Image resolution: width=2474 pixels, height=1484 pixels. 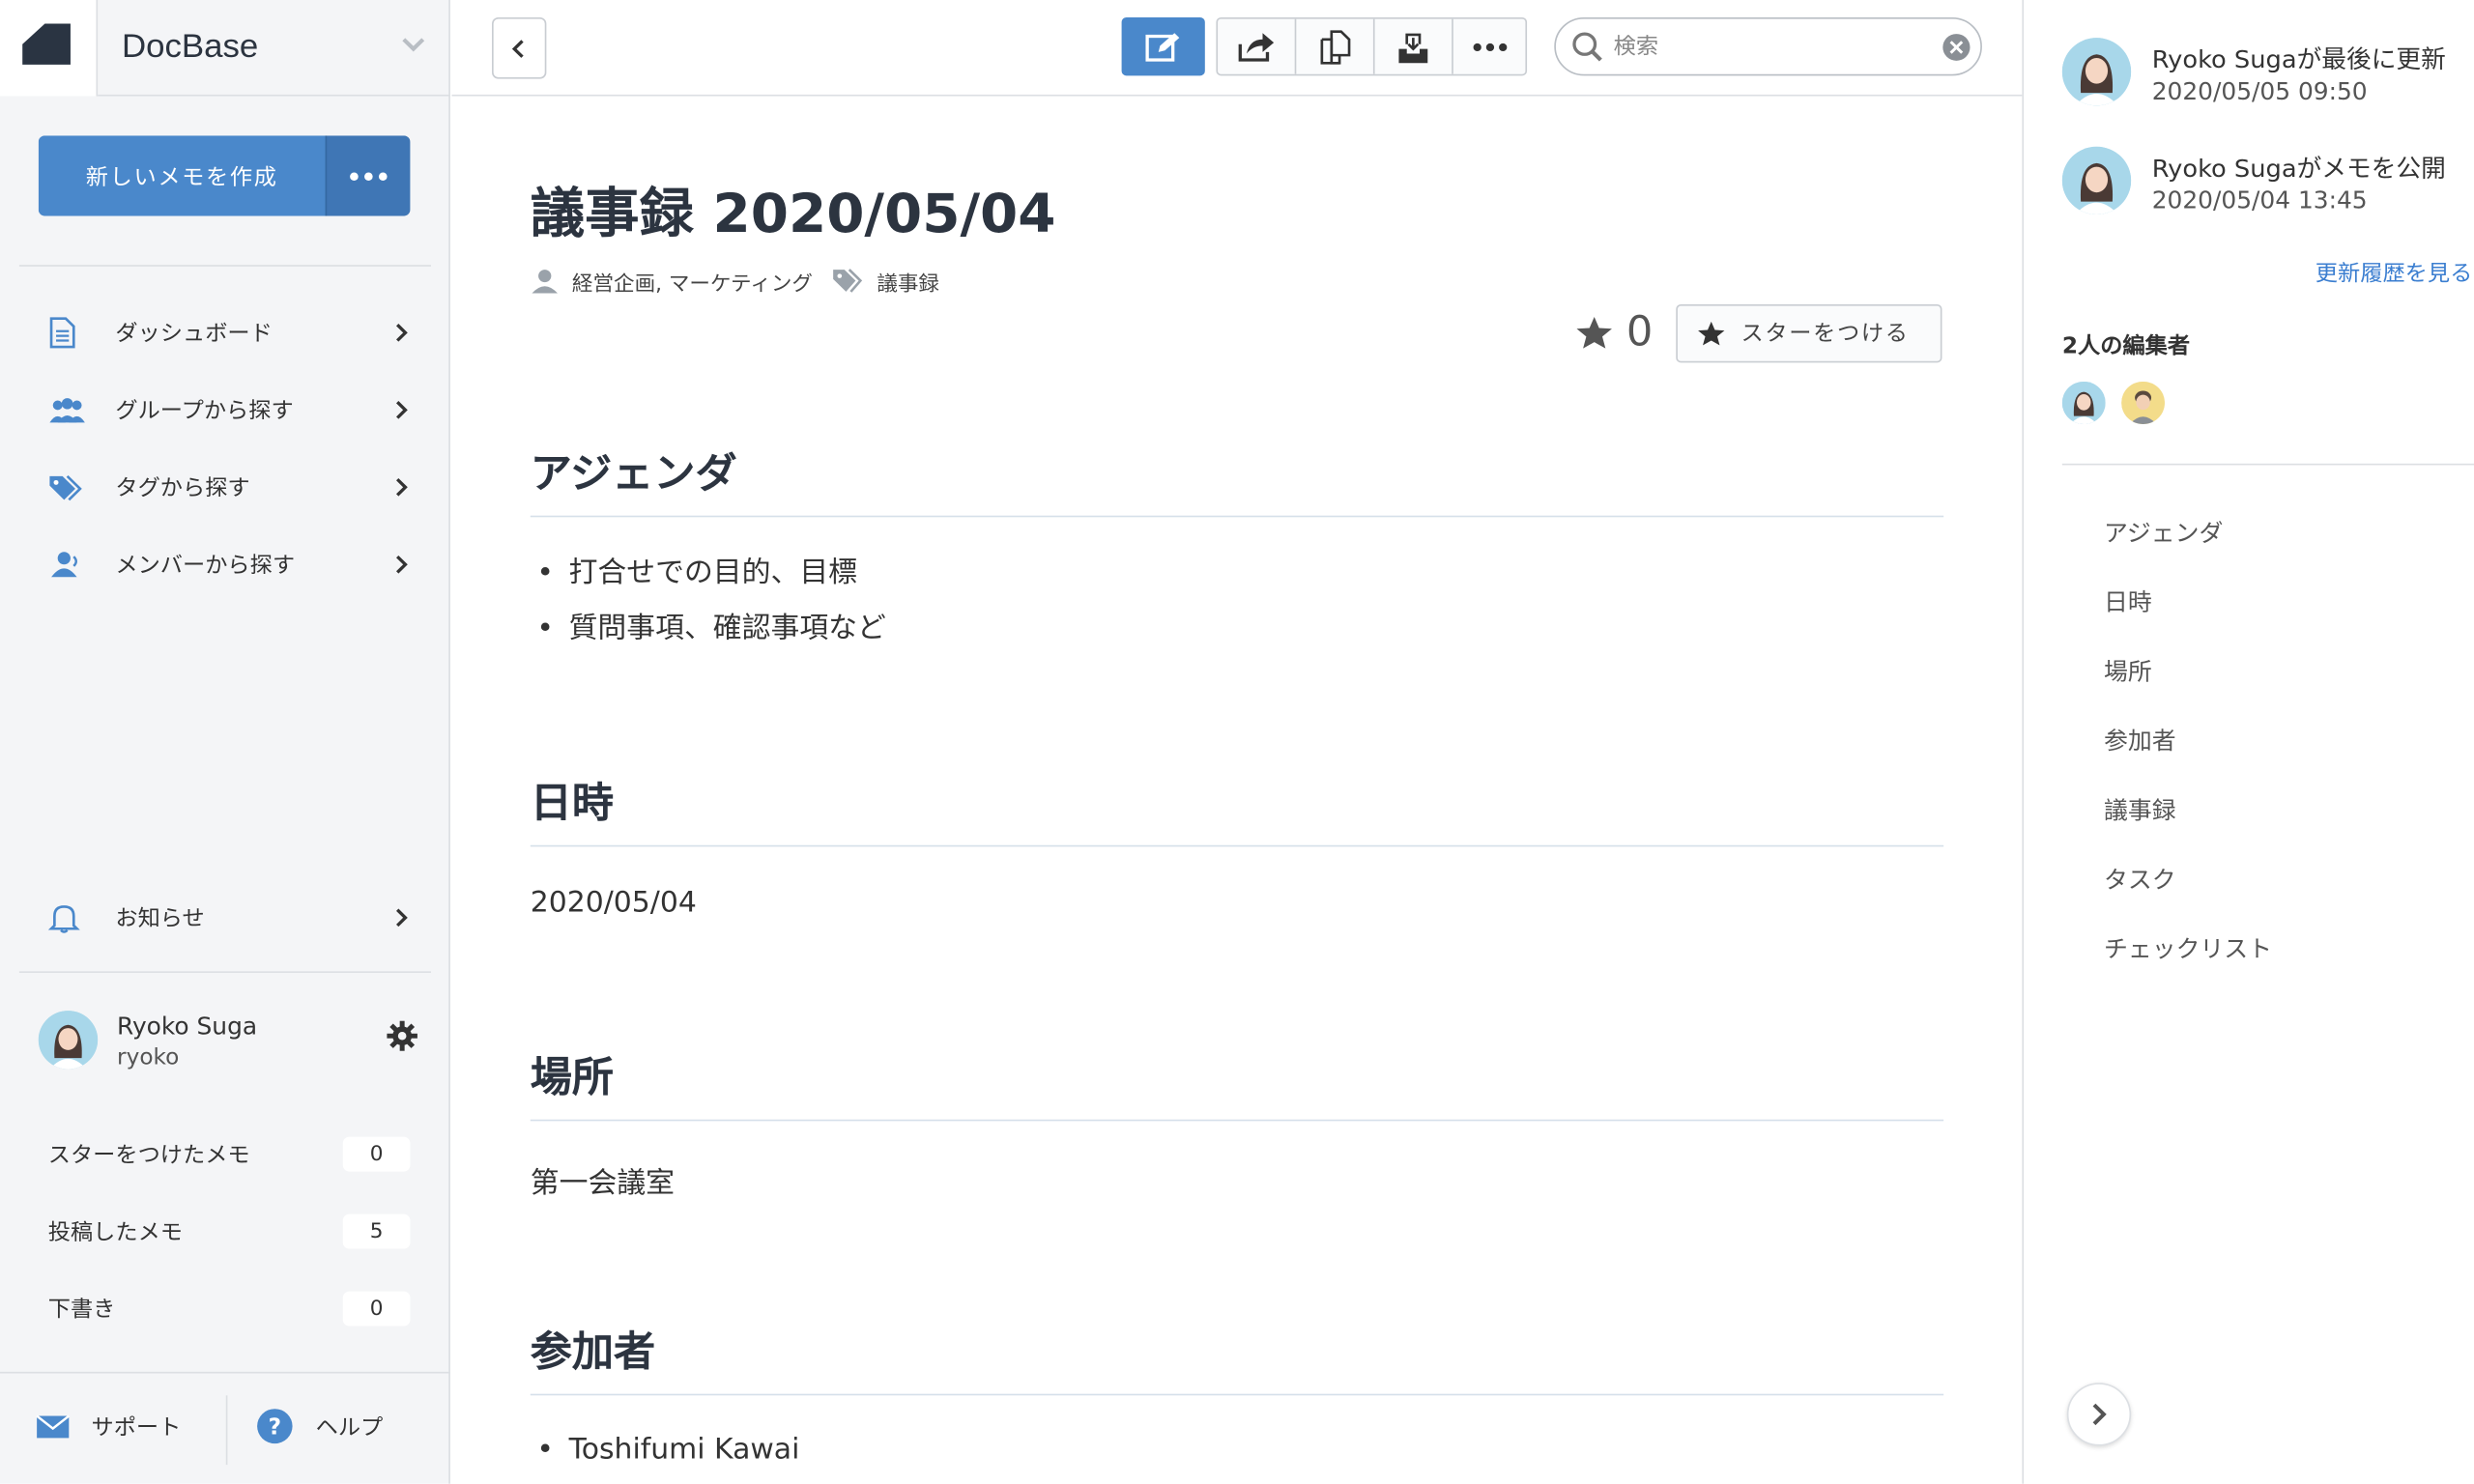 What do you see at coordinates (2188, 826) in the screenshot?
I see `toc-item: 議事録` at bounding box center [2188, 826].